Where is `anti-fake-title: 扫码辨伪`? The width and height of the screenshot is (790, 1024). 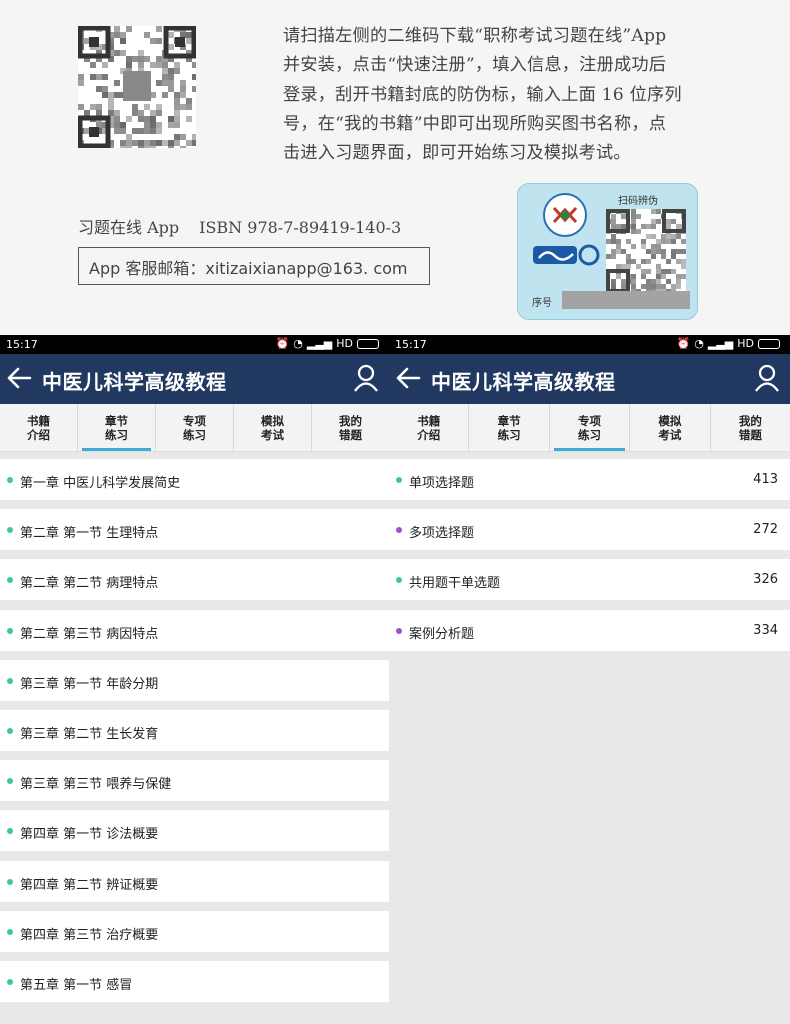
anti-fake-title: 扫码辨伪 is located at coordinates (638, 201).